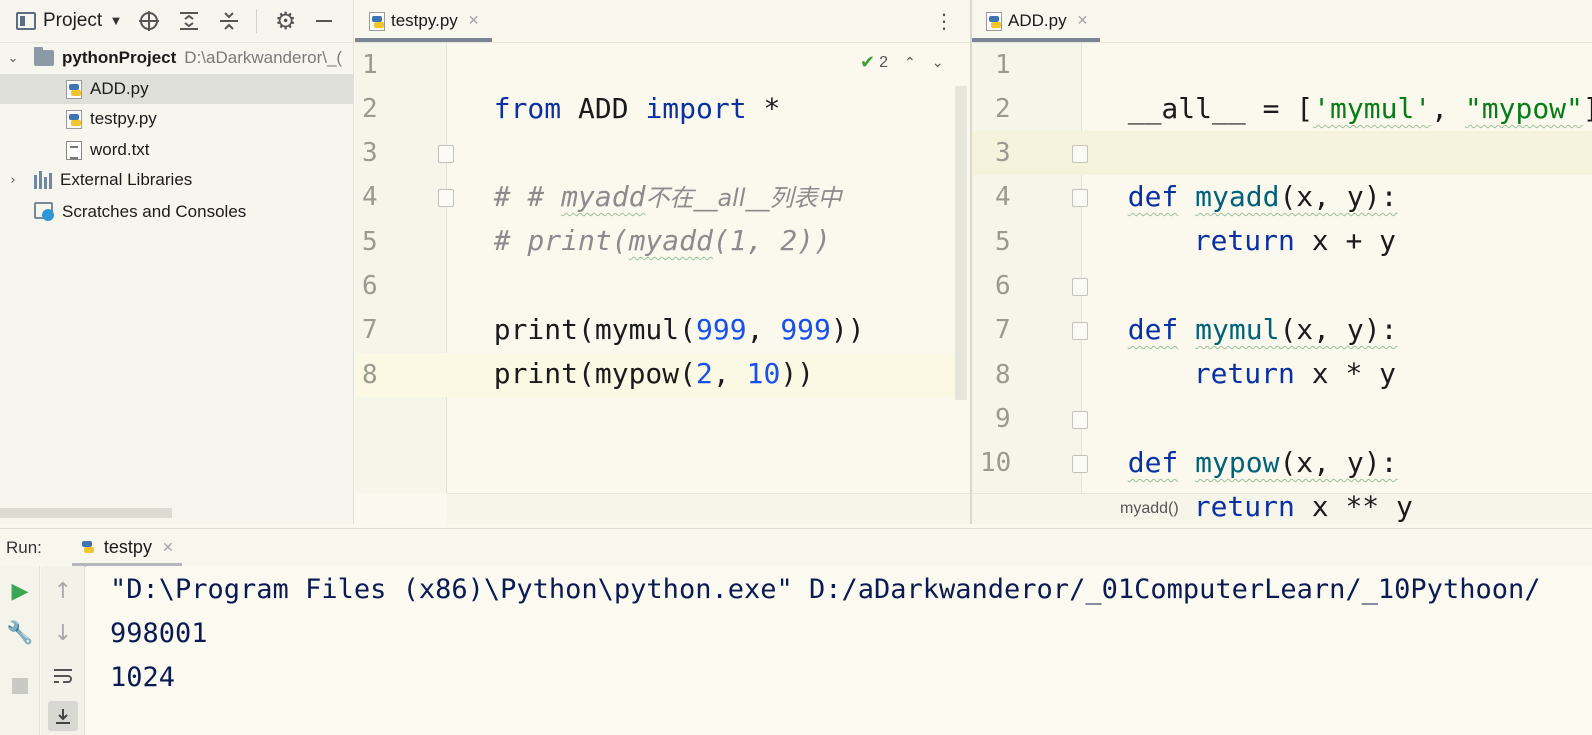 Image resolution: width=1592 pixels, height=735 pixels. What do you see at coordinates (1345, 240) in the screenshot?
I see `code-text: x + y` at bounding box center [1345, 240].